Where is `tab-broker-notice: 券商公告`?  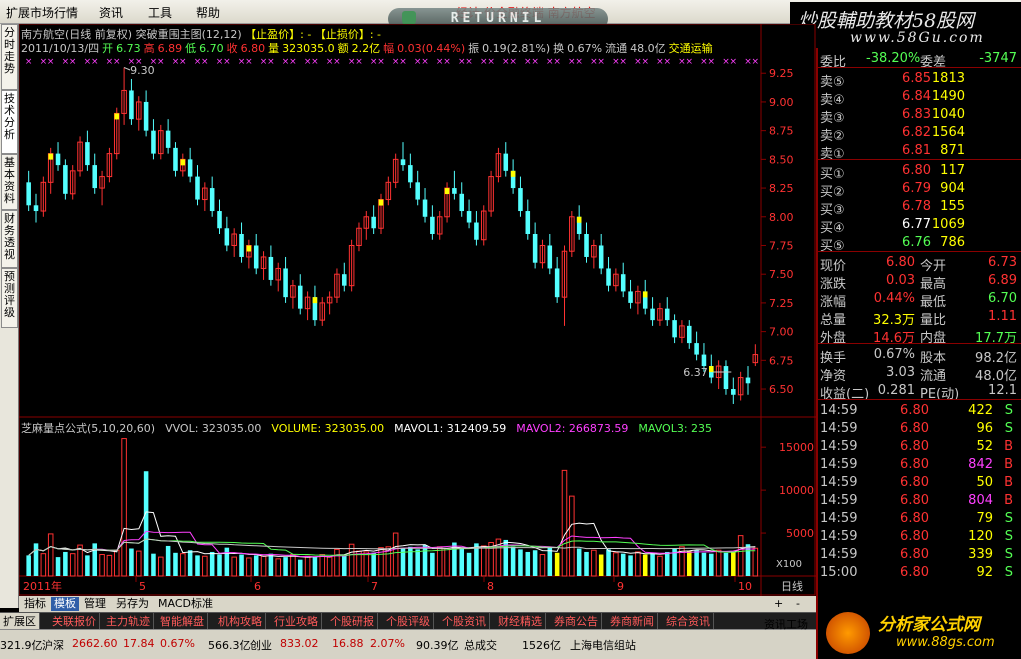 tab-broker-notice: 券商公告 is located at coordinates (576, 621).